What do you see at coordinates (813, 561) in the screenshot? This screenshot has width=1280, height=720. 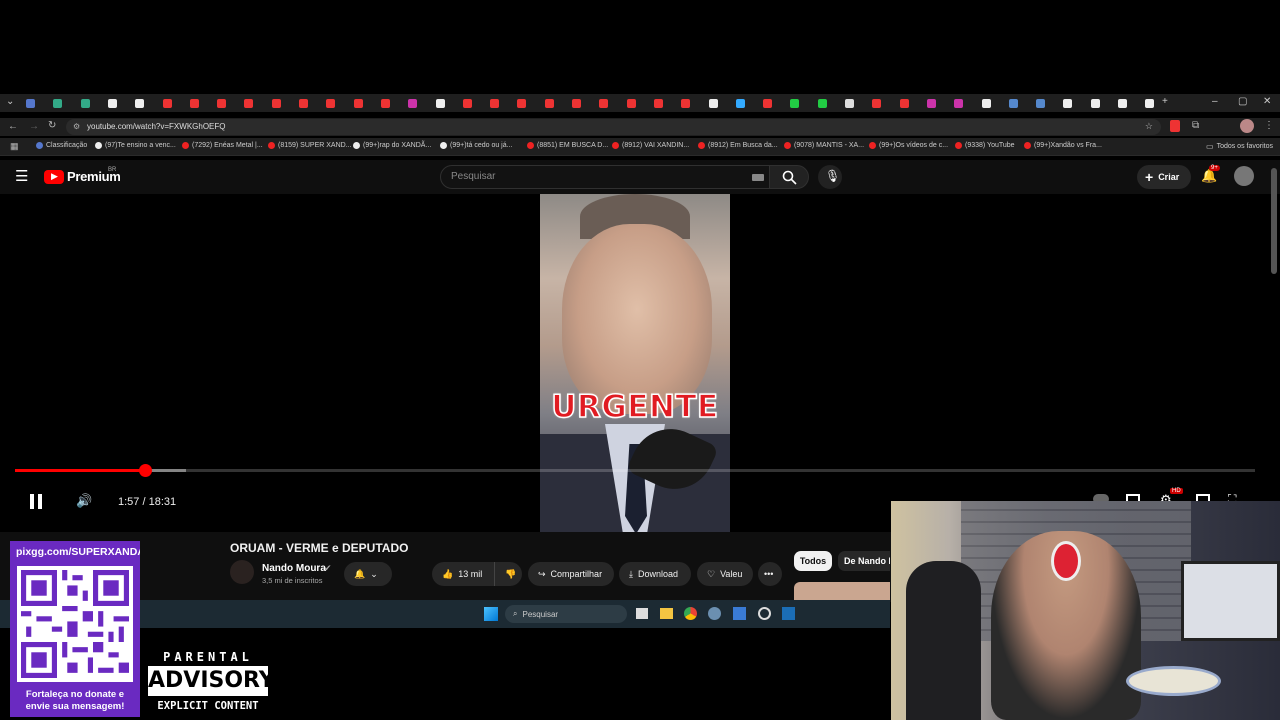 I see `chip-all: Todos` at bounding box center [813, 561].